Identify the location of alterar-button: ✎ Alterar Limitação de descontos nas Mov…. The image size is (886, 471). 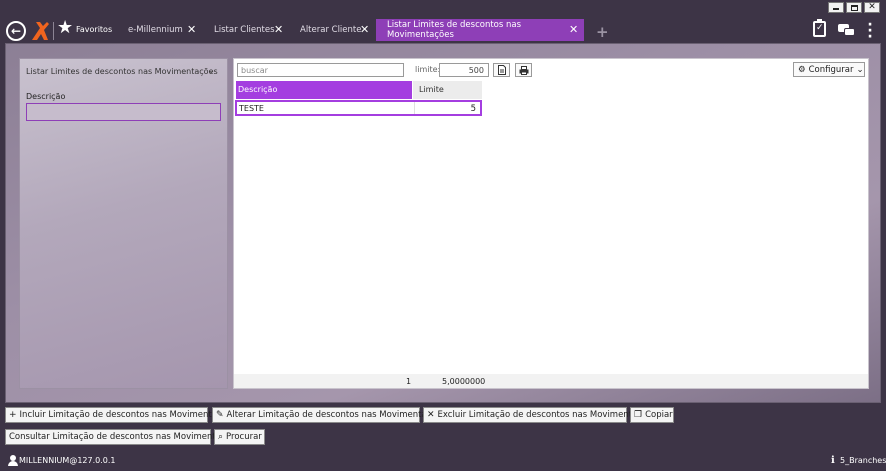
(329, 415).